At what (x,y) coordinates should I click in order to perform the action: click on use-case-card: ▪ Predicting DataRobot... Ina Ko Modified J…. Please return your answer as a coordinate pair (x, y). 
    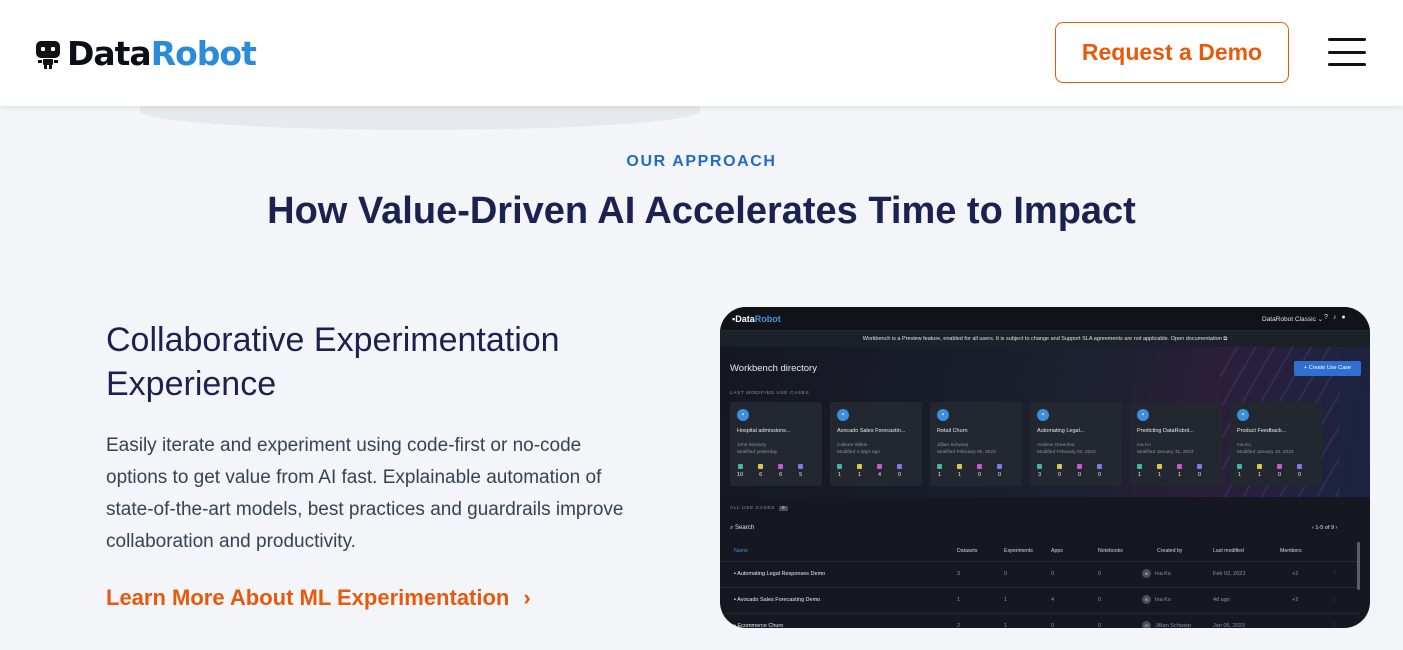
    Looking at the image, I should click on (1176, 444).